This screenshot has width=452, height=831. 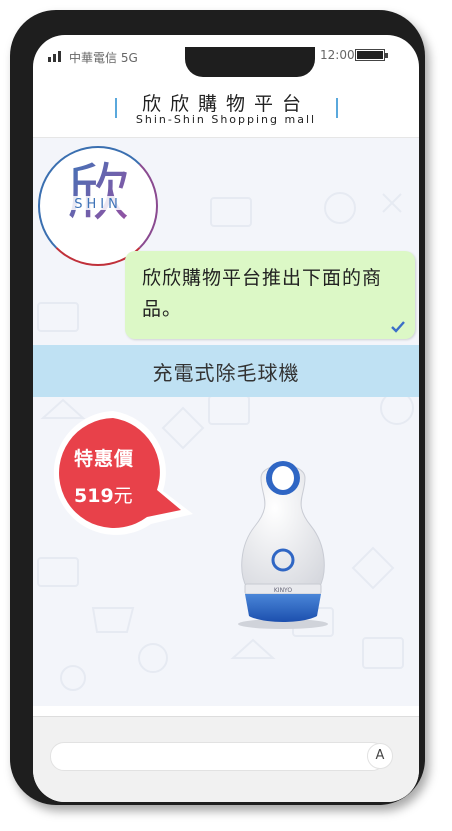 I want to click on clock: 12:00, so click(x=337, y=55).